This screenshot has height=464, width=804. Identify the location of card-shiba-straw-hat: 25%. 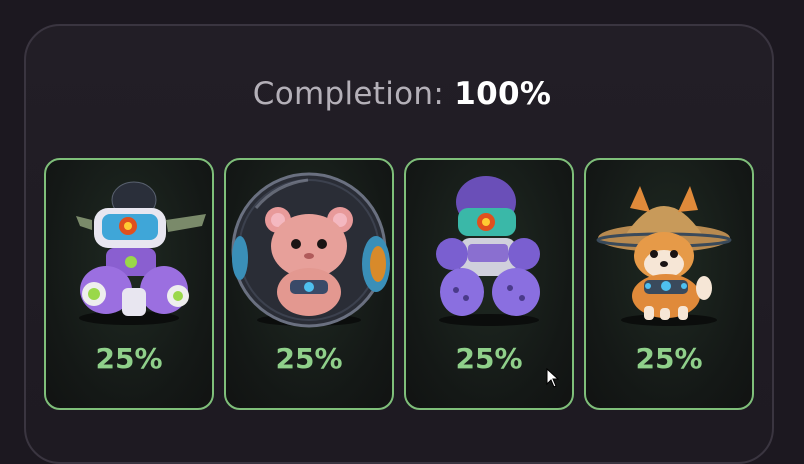
(669, 284).